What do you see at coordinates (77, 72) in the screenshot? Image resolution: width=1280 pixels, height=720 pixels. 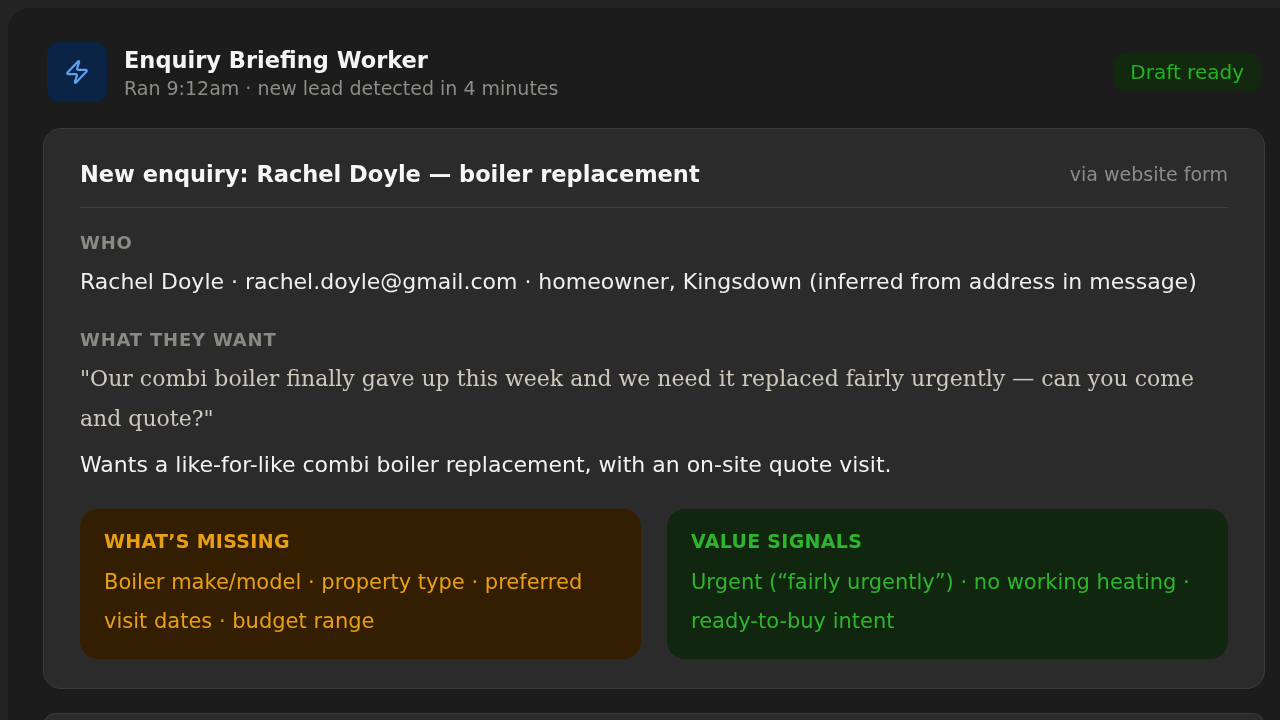 I see `lightning-icon` at bounding box center [77, 72].